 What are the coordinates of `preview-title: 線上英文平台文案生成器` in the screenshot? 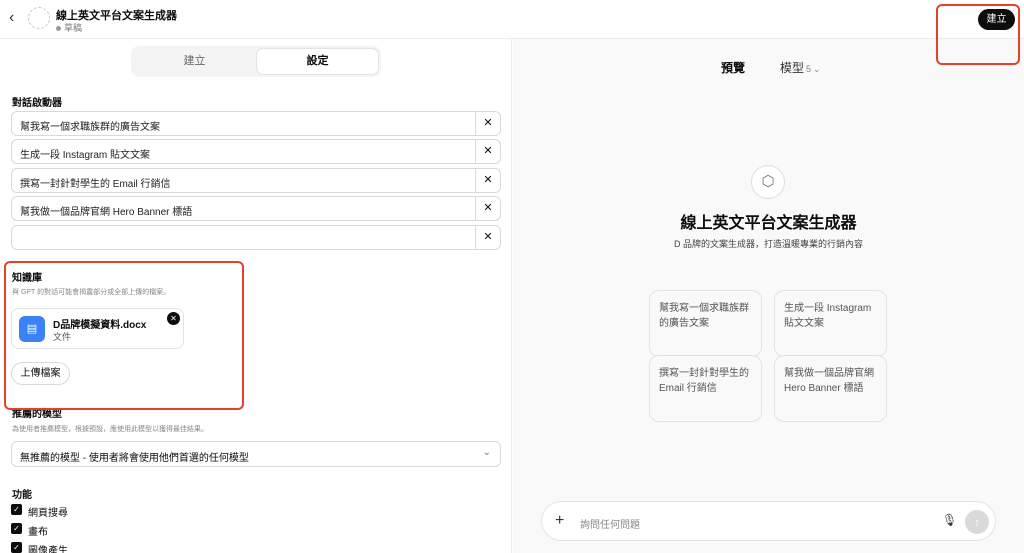 It's located at (768, 223).